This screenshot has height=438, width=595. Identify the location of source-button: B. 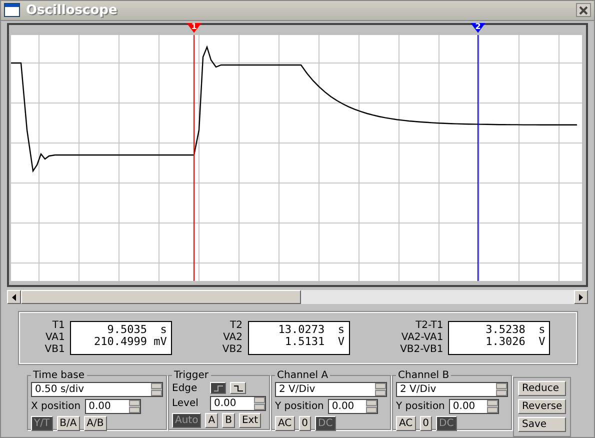
(228, 420).